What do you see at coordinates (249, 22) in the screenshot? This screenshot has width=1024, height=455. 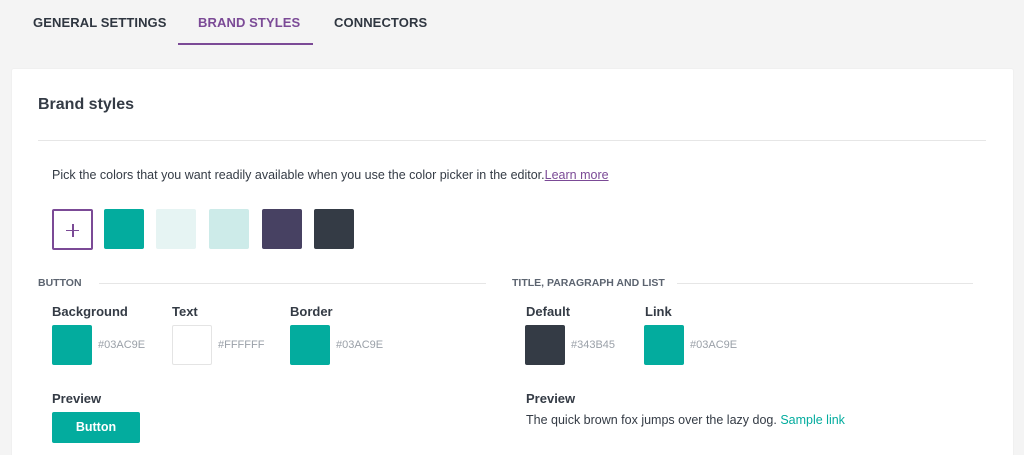 I see `tab-brand-styles: BRAND STYLES` at bounding box center [249, 22].